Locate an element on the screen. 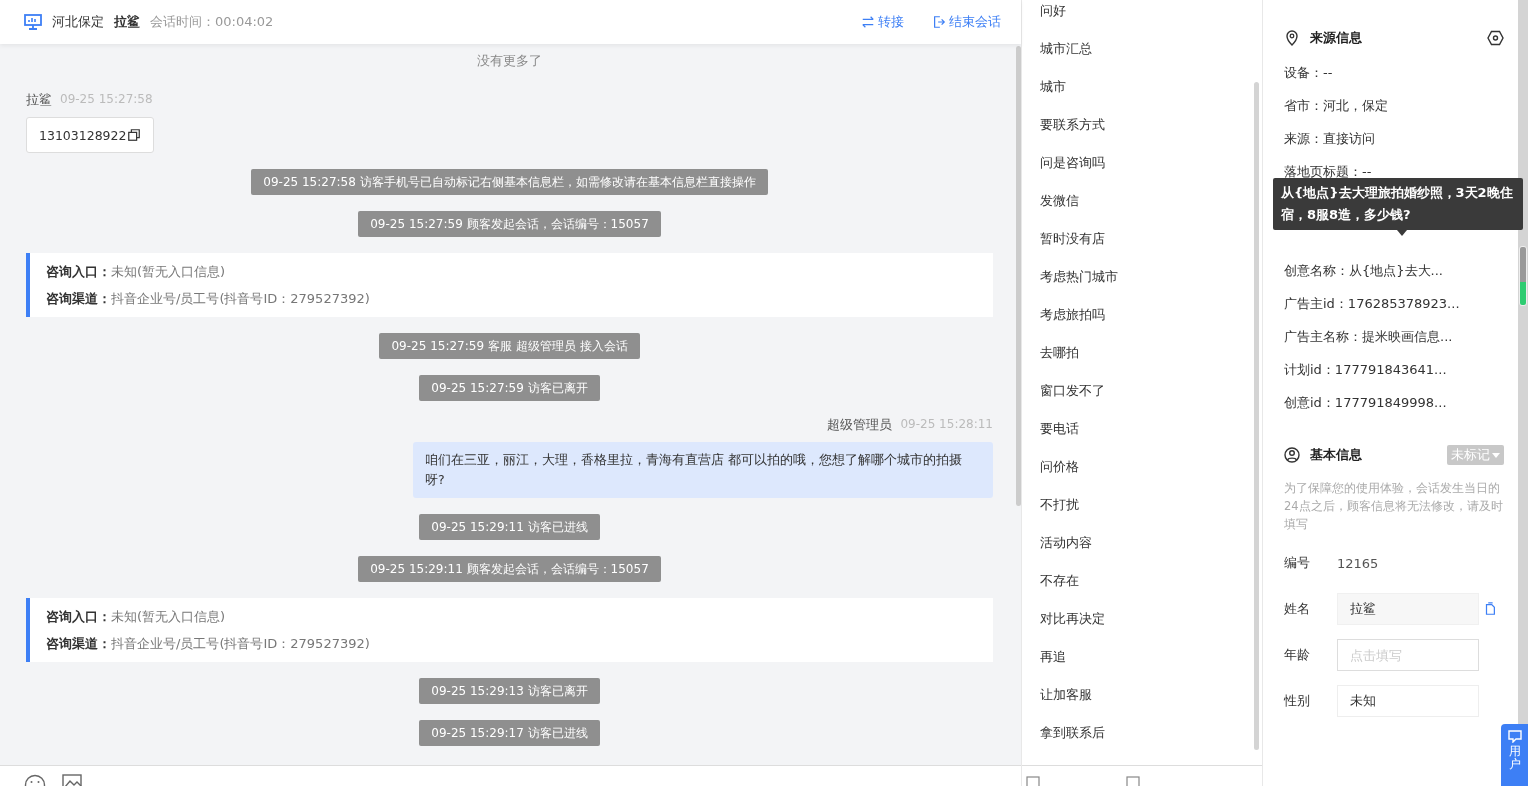  quick-reply-item: 去哪拍 is located at coordinates (1151, 363).